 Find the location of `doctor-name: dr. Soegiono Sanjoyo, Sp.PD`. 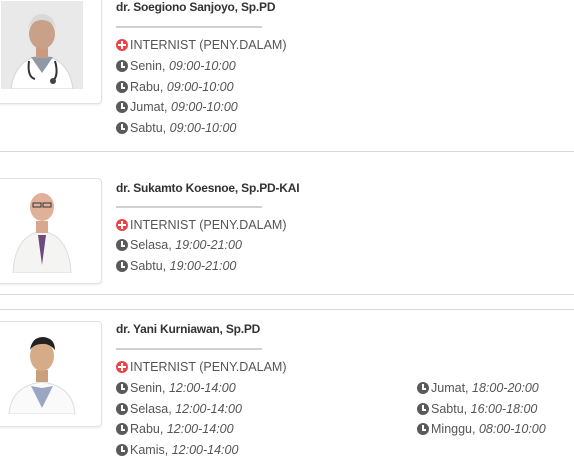

doctor-name: dr. Soegiono Sanjoyo, Sp.PD is located at coordinates (195, 7).